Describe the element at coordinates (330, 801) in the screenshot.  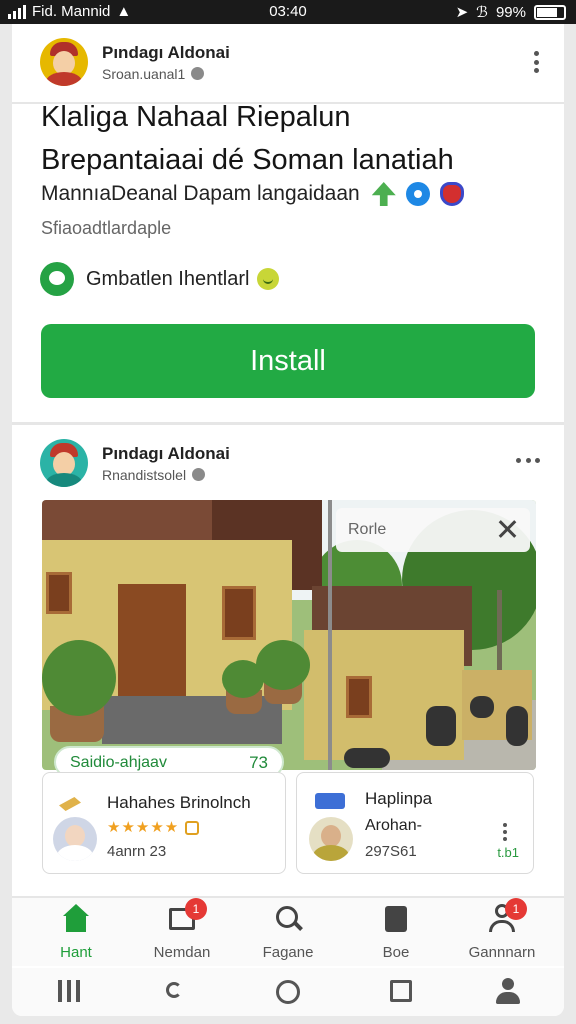
I see `ticket-icon` at that location.